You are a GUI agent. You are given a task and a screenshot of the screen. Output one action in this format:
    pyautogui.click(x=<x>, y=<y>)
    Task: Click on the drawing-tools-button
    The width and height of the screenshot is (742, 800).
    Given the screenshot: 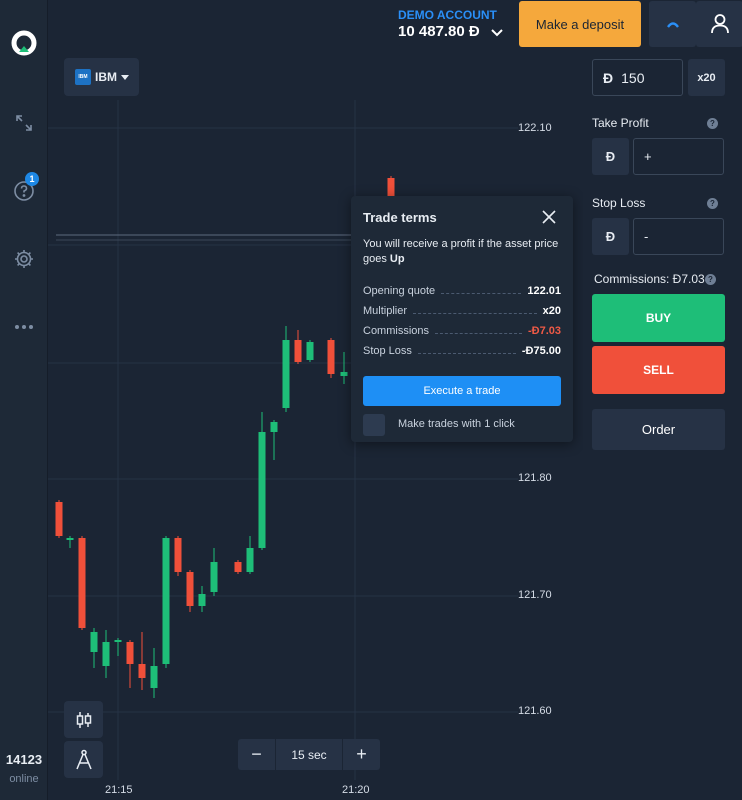 What is the action you would take?
    pyautogui.click(x=83, y=759)
    